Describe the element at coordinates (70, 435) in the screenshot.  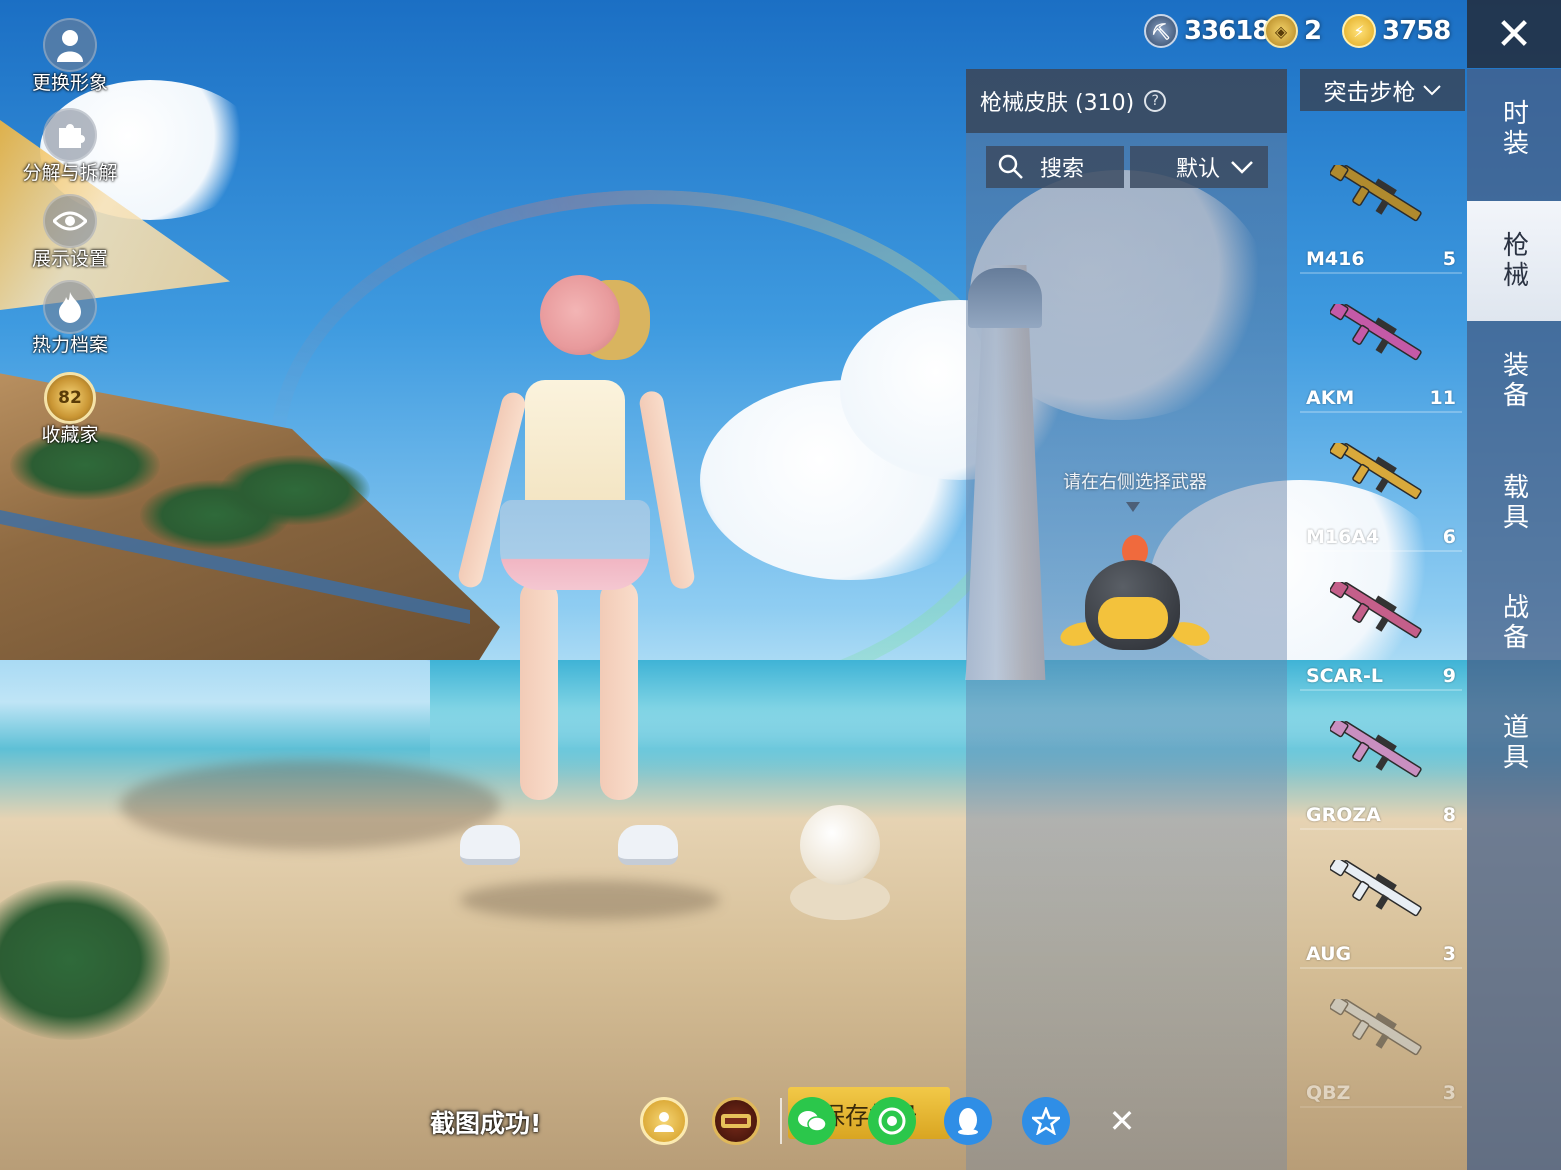
I see `collector-label: 收藏家` at that location.